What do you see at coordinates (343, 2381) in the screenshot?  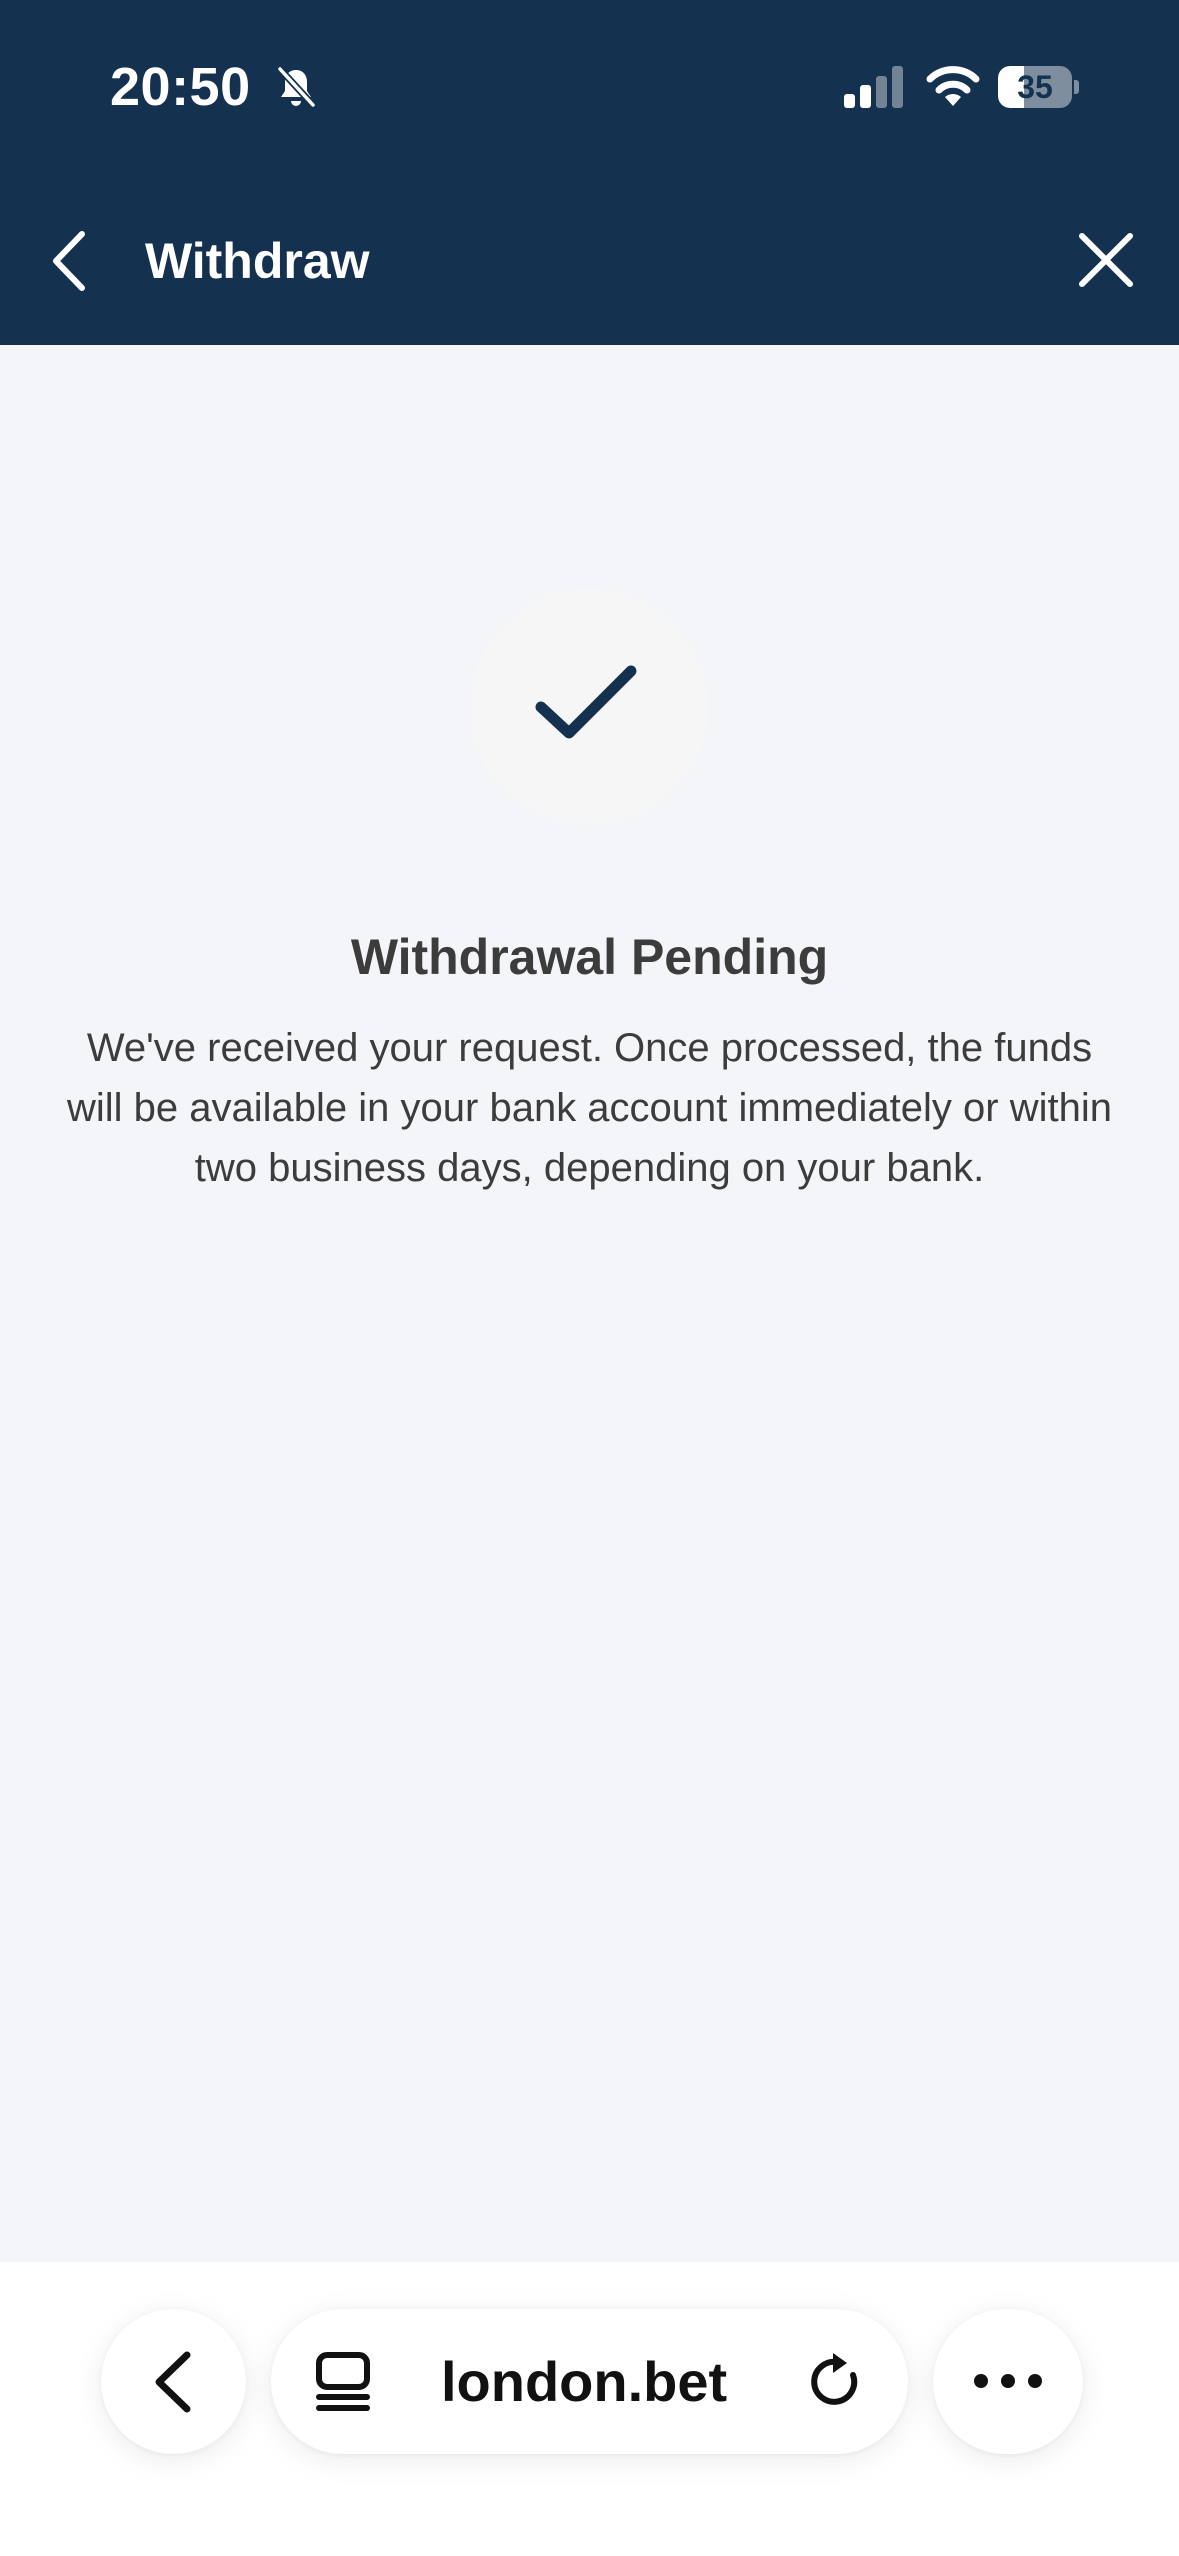 I see `tabs-icon` at bounding box center [343, 2381].